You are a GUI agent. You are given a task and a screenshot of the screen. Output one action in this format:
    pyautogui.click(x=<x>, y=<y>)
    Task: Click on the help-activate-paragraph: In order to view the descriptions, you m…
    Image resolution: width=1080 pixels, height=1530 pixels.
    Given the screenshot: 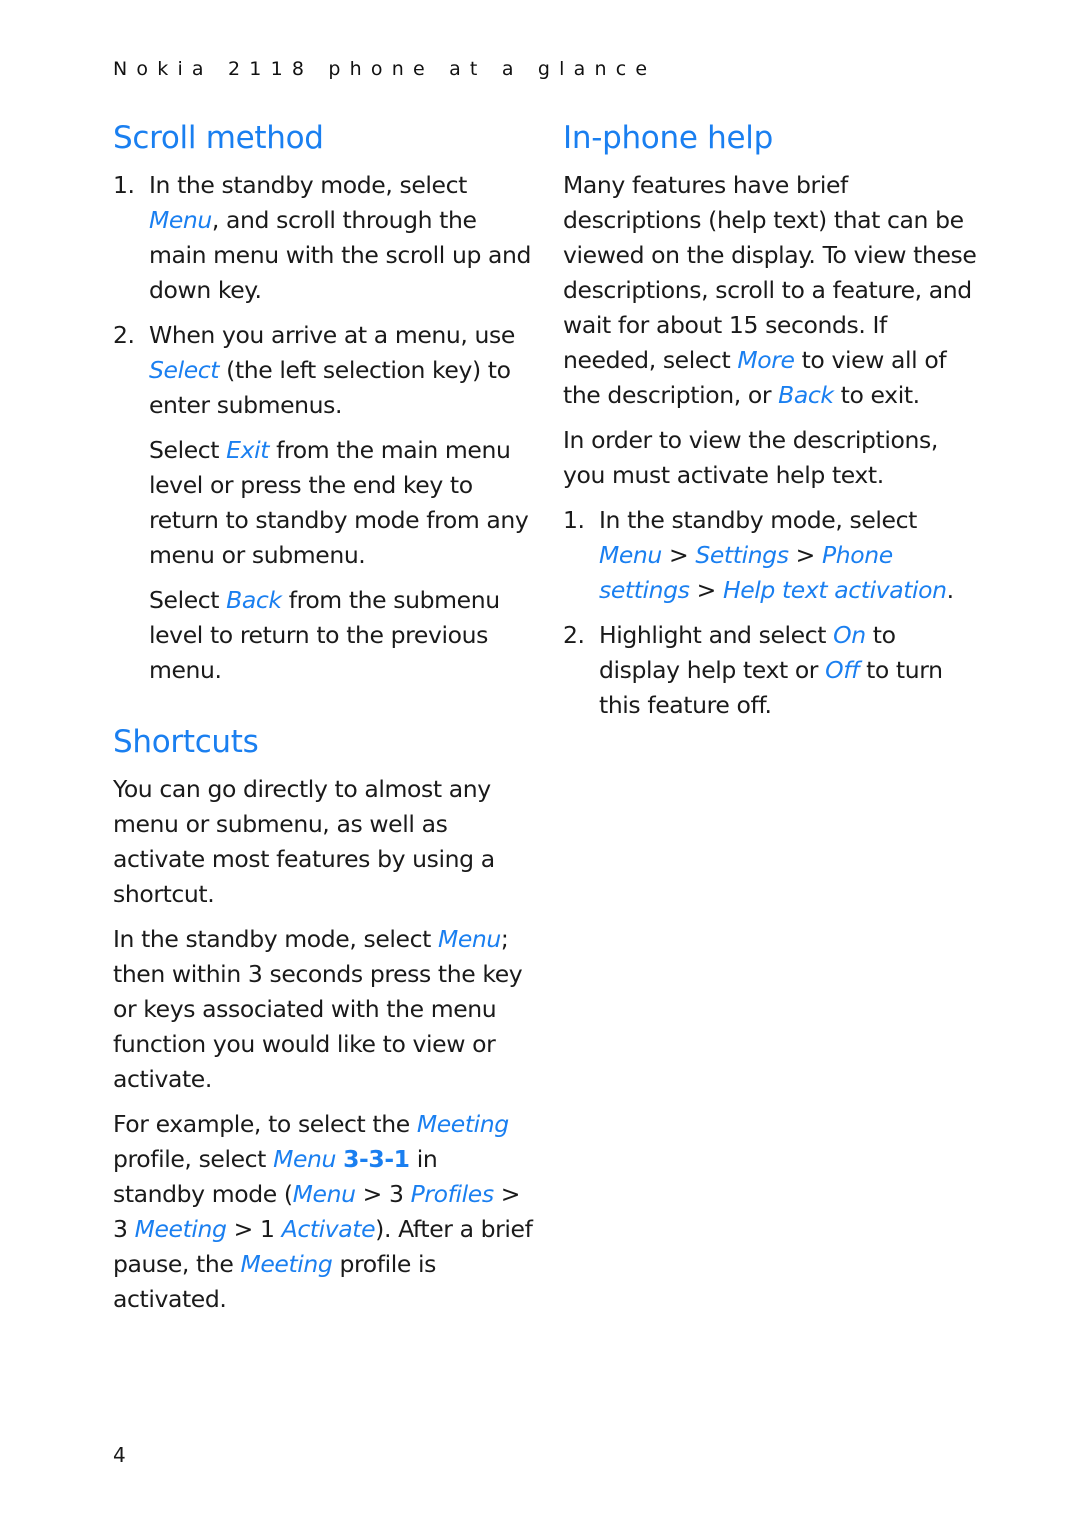 What is the action you would take?
    pyautogui.click(x=750, y=457)
    